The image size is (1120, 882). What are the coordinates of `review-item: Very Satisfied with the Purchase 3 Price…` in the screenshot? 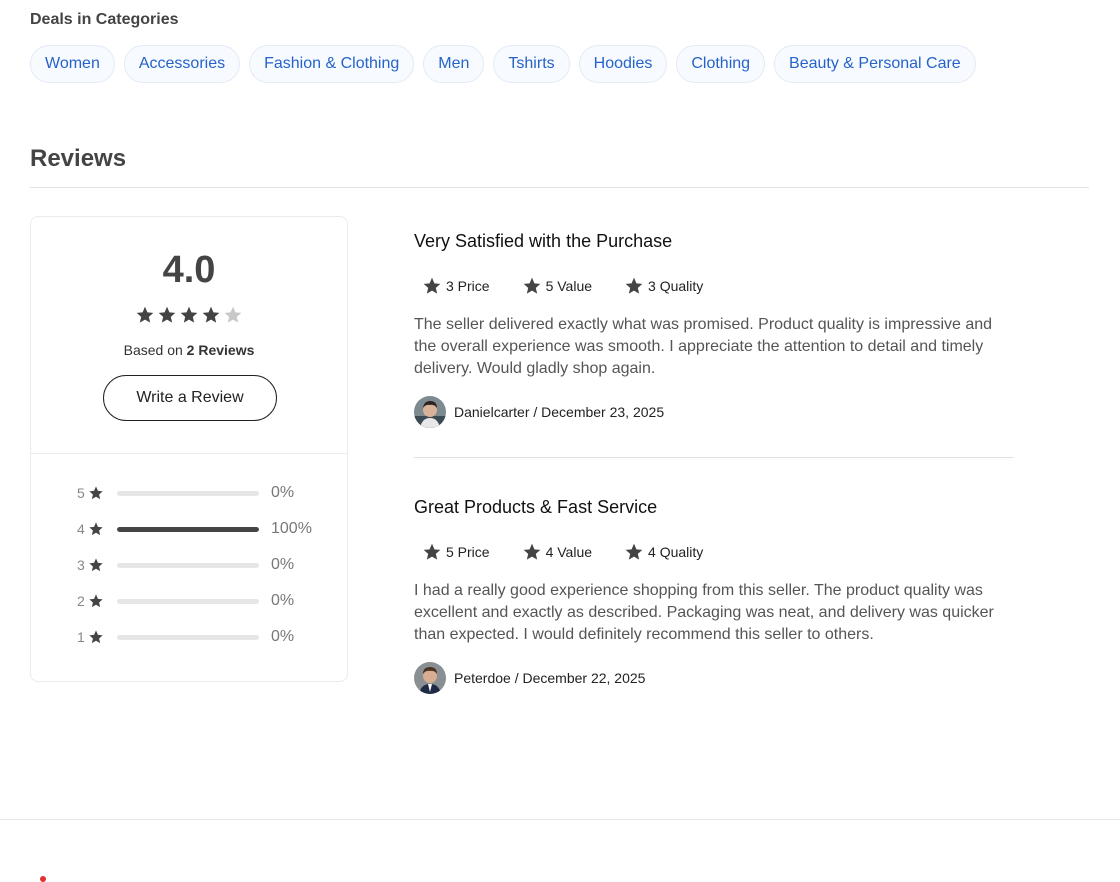 It's located at (714, 328).